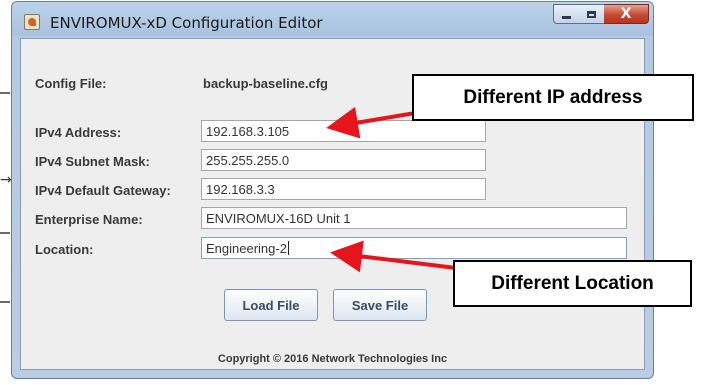 This screenshot has height=385, width=710. Describe the element at coordinates (572, 283) in the screenshot. I see `location-callout: Different Location` at that location.